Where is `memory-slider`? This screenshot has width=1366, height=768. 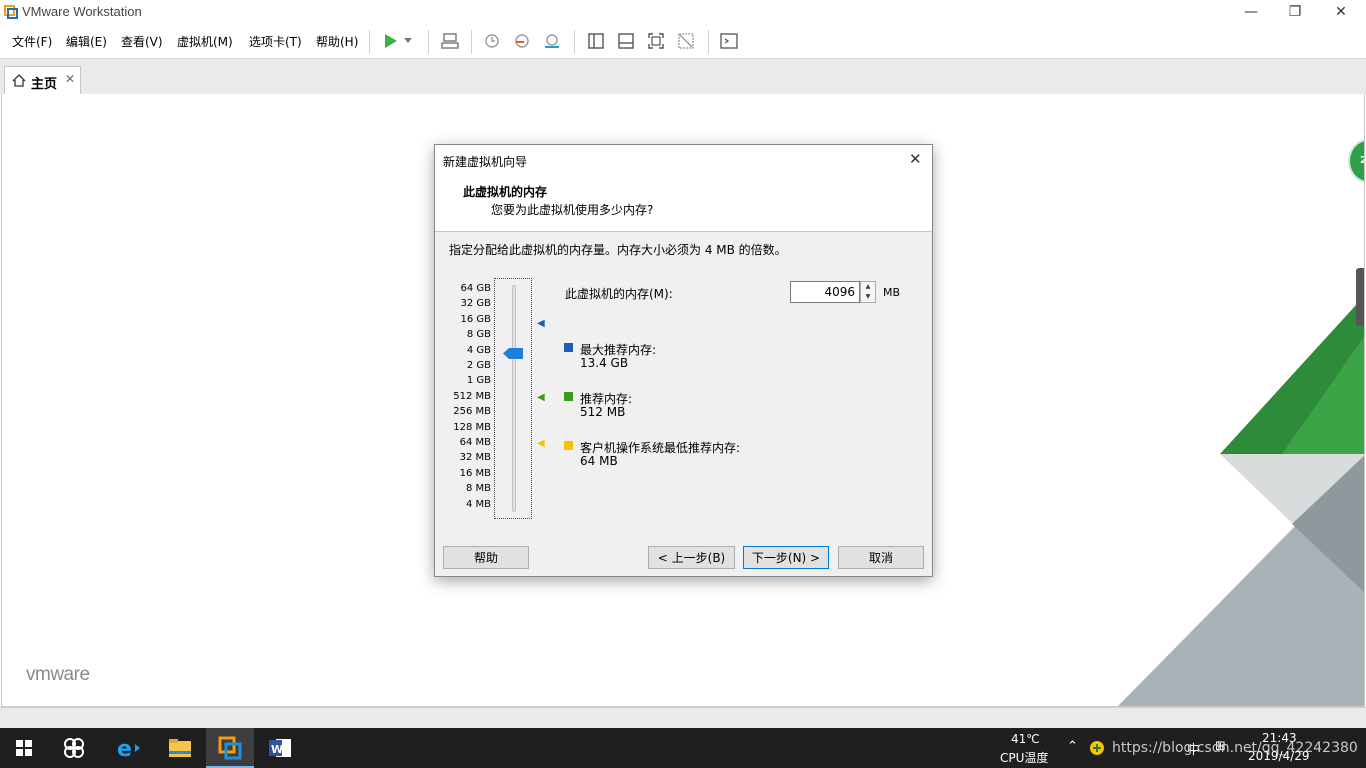
memory-slider is located at coordinates (513, 398).